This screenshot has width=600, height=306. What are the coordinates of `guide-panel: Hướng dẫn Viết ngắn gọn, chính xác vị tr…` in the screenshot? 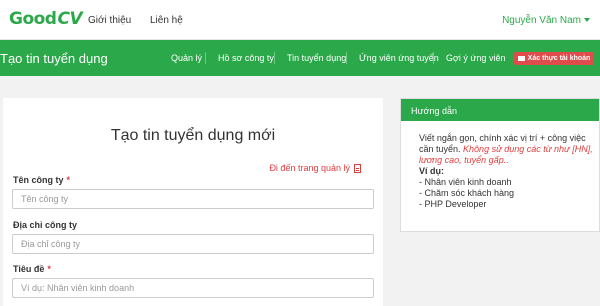 It's located at (500, 165).